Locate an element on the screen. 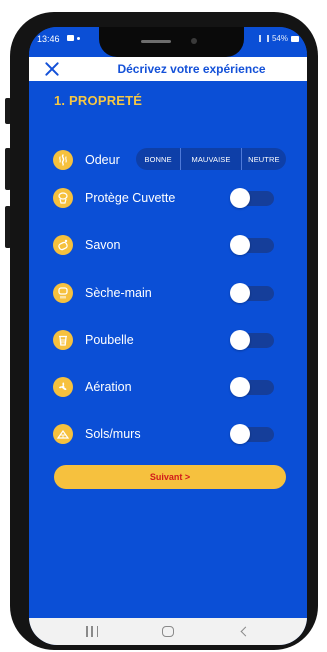 The width and height of the screenshot is (327, 652). home-icon is located at coordinates (168, 631).